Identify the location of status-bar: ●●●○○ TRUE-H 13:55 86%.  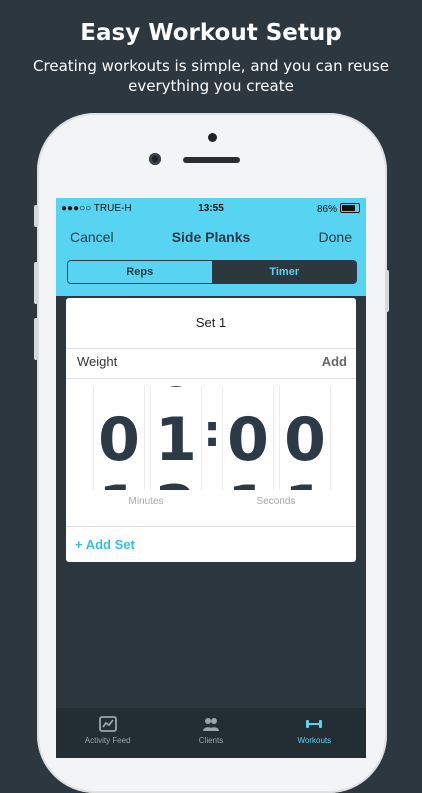
(211, 209).